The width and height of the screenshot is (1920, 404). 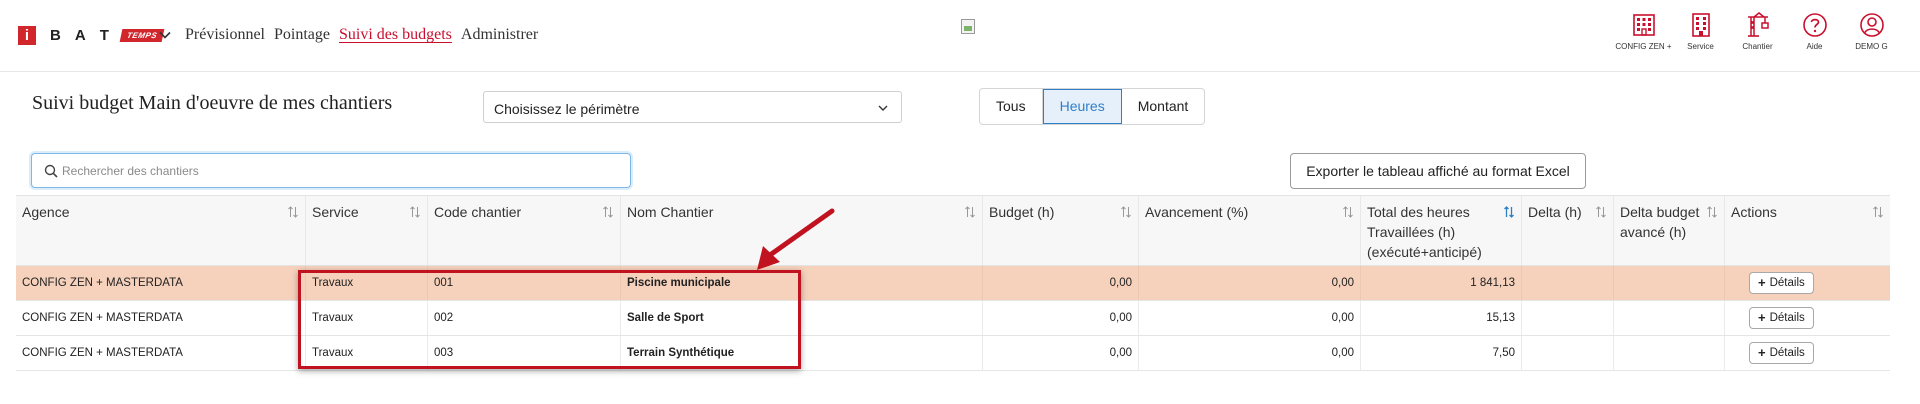 I want to click on broken-image-icon, so click(x=968, y=26).